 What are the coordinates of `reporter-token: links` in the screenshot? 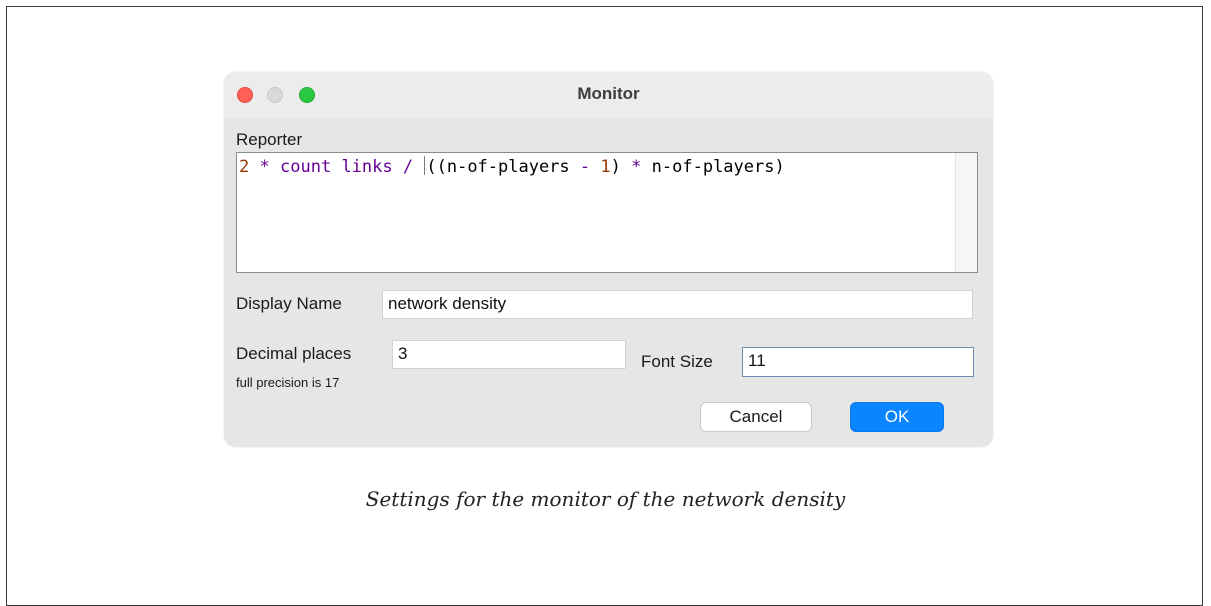 It's located at (367, 167).